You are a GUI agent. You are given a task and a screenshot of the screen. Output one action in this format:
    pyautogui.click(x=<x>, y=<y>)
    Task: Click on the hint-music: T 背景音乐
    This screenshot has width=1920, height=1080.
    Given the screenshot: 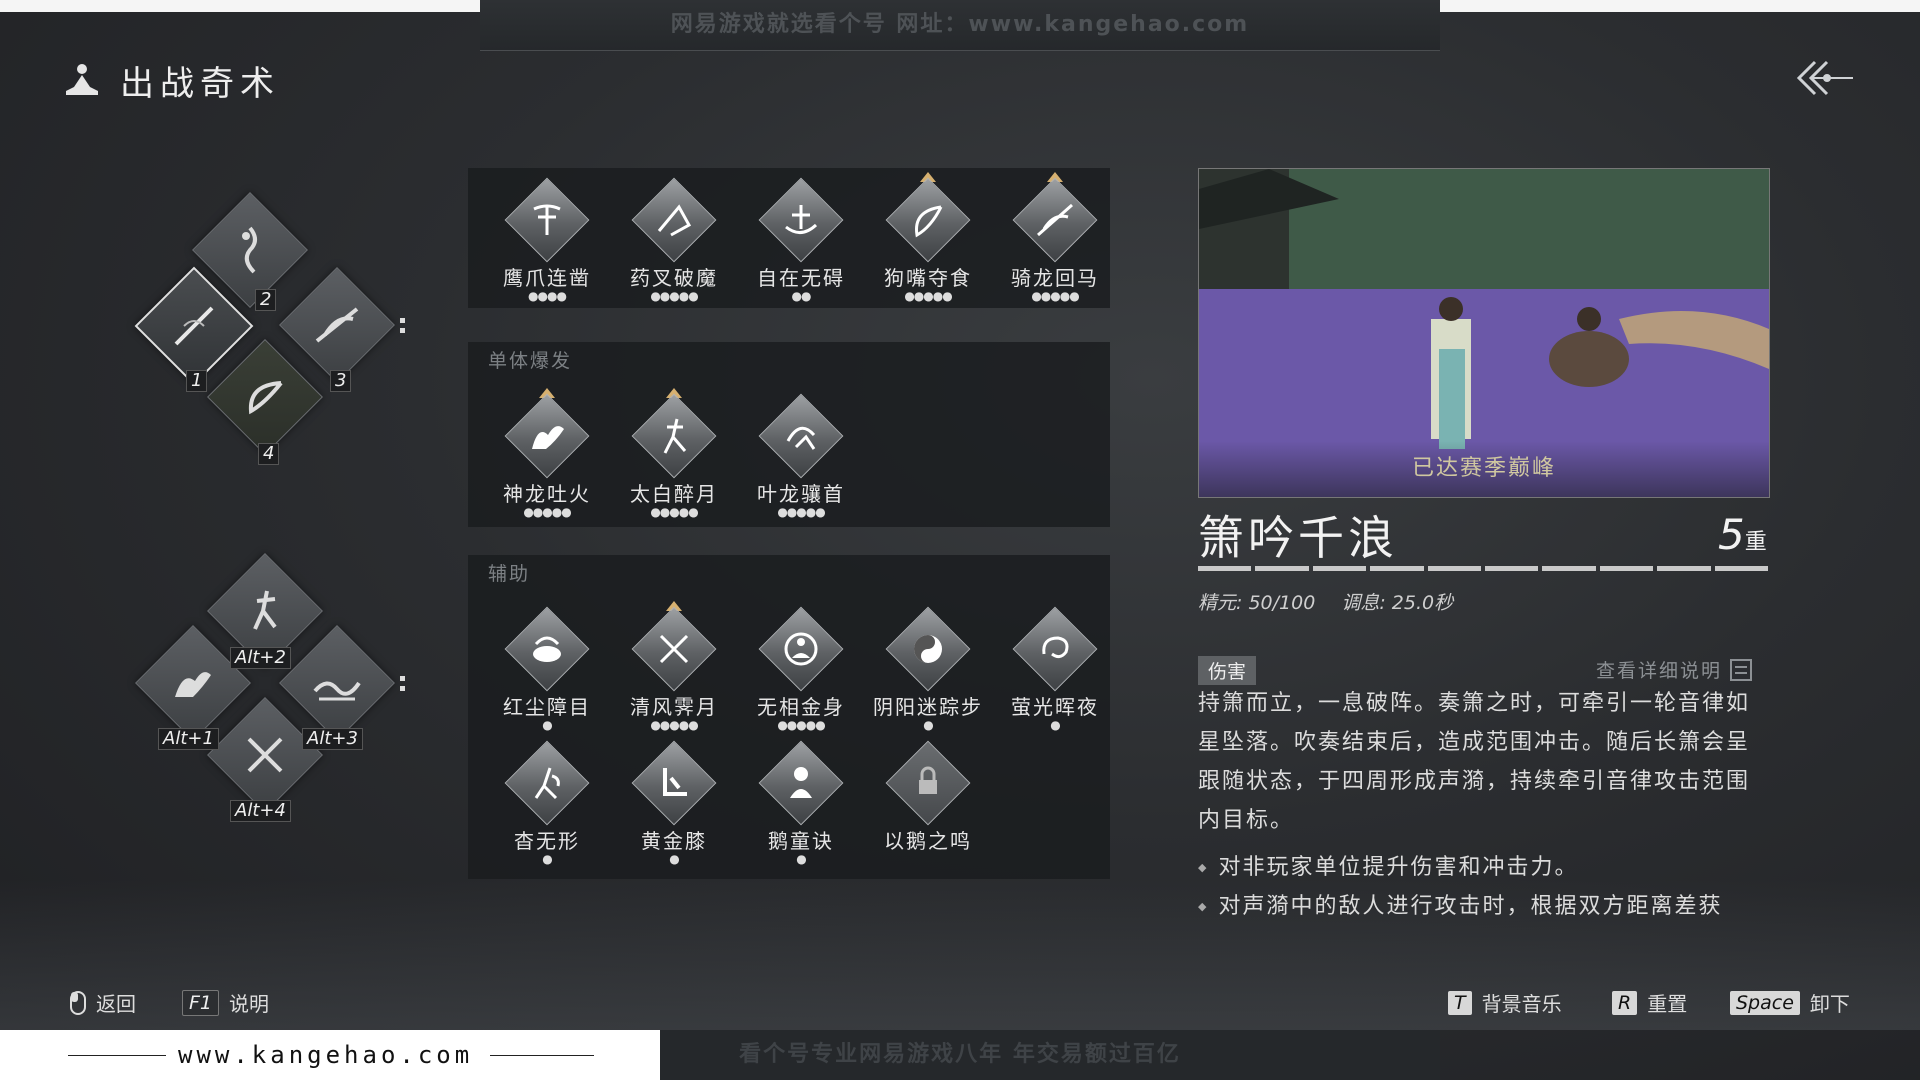 What is the action you would take?
    pyautogui.click(x=1505, y=1002)
    